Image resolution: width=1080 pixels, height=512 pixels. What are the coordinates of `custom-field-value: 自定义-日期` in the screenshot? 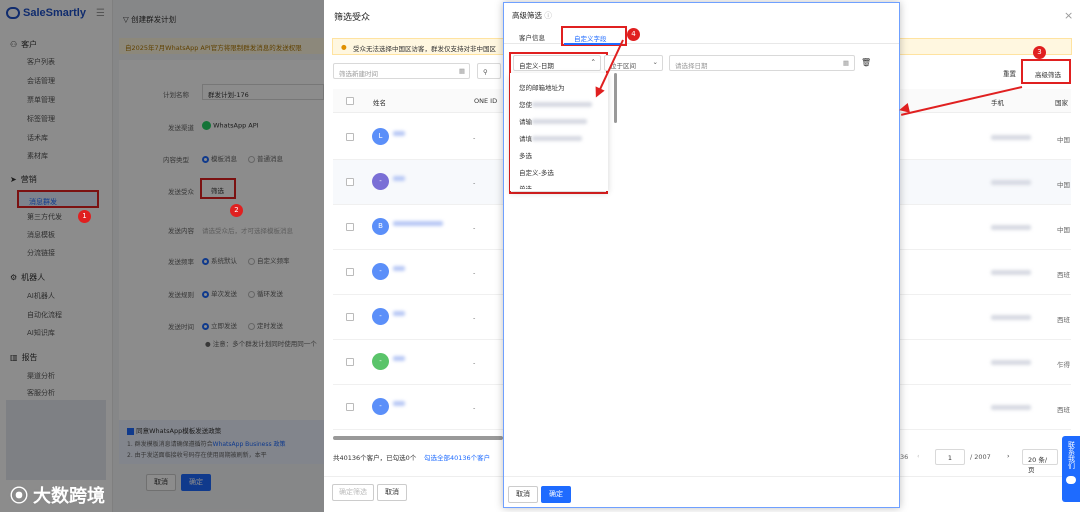 It's located at (536, 66).